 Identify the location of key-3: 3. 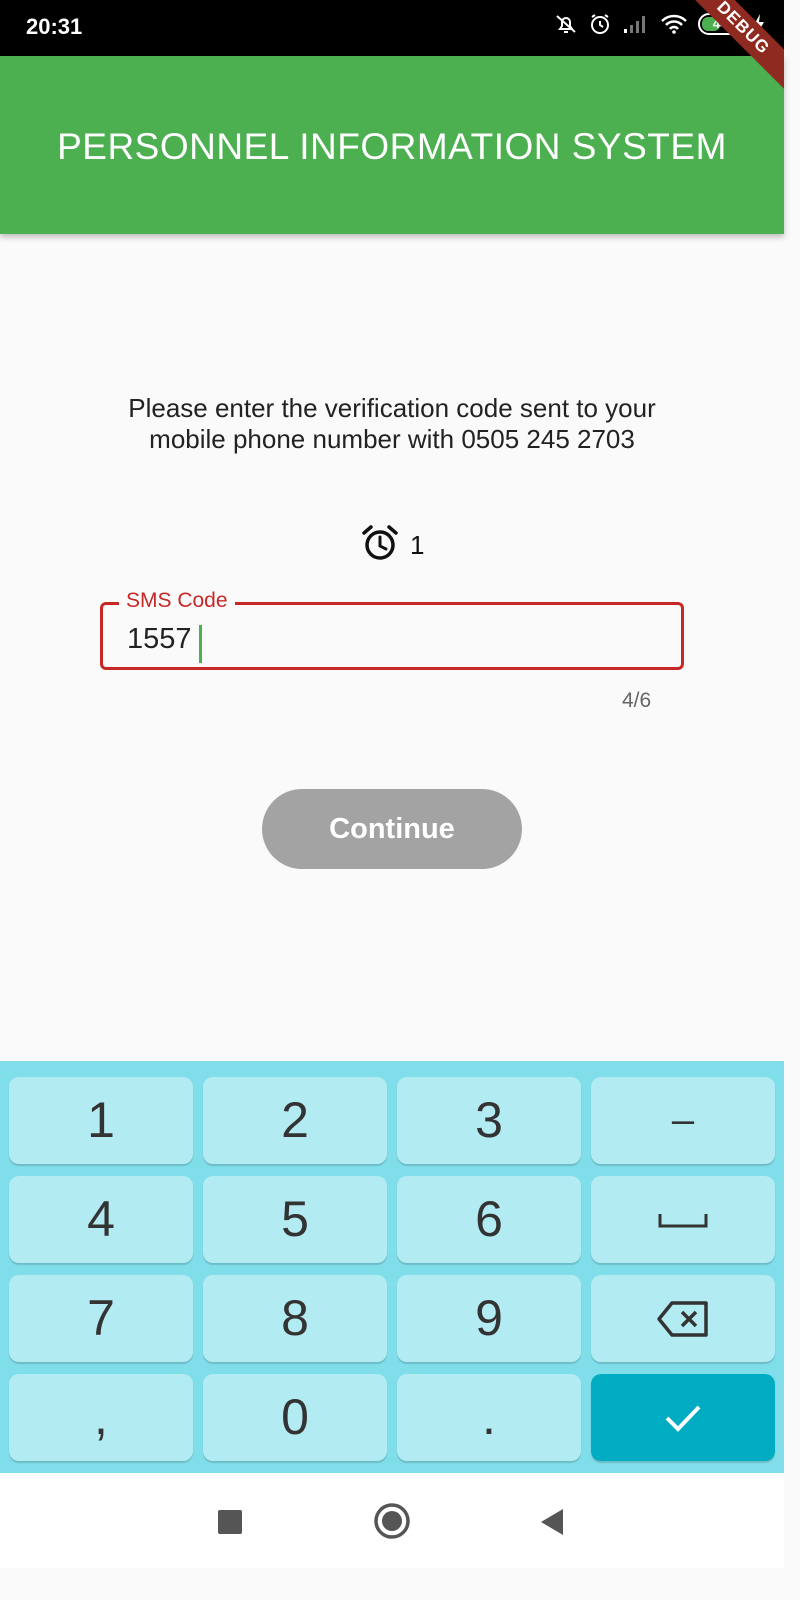
(489, 1120).